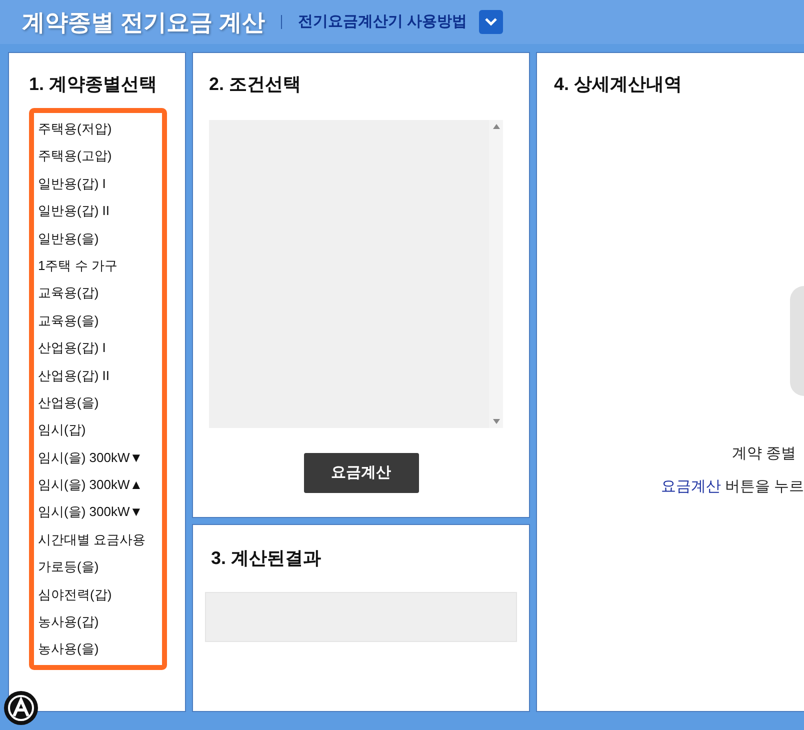 Image resolution: width=804 pixels, height=730 pixels. Describe the element at coordinates (100, 540) in the screenshot. I see `contract-option: 시간대별 요금사용` at that location.